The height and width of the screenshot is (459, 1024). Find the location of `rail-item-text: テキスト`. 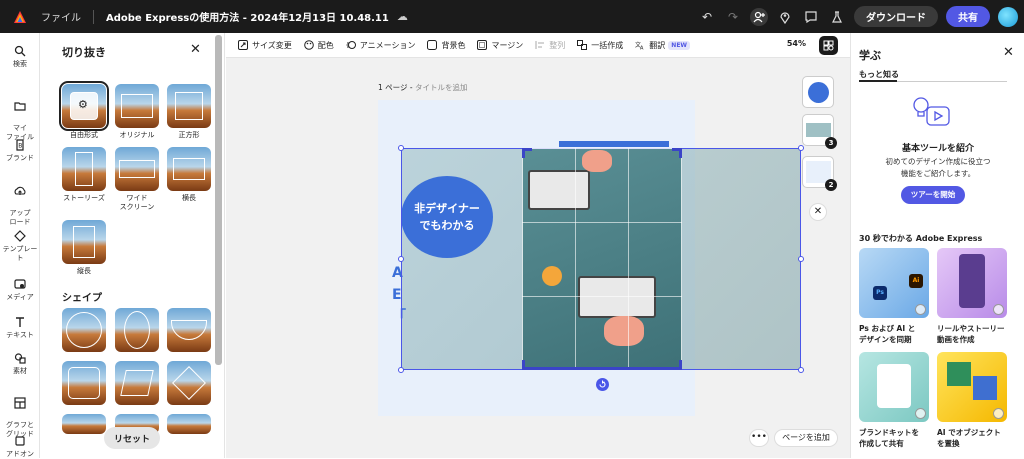

rail-item-text: テキスト is located at coordinates (20, 328).